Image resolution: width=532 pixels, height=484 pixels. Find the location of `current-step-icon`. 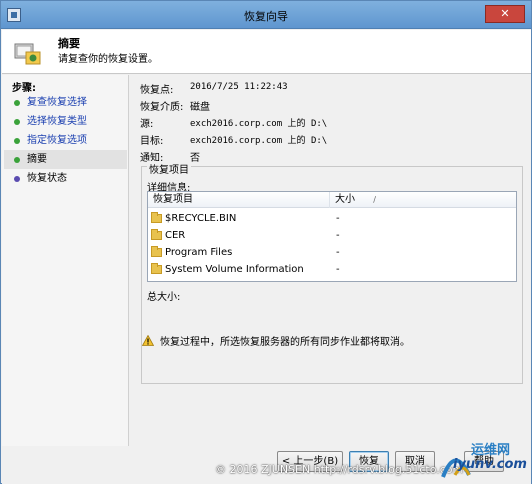

current-step-icon is located at coordinates (17, 160).